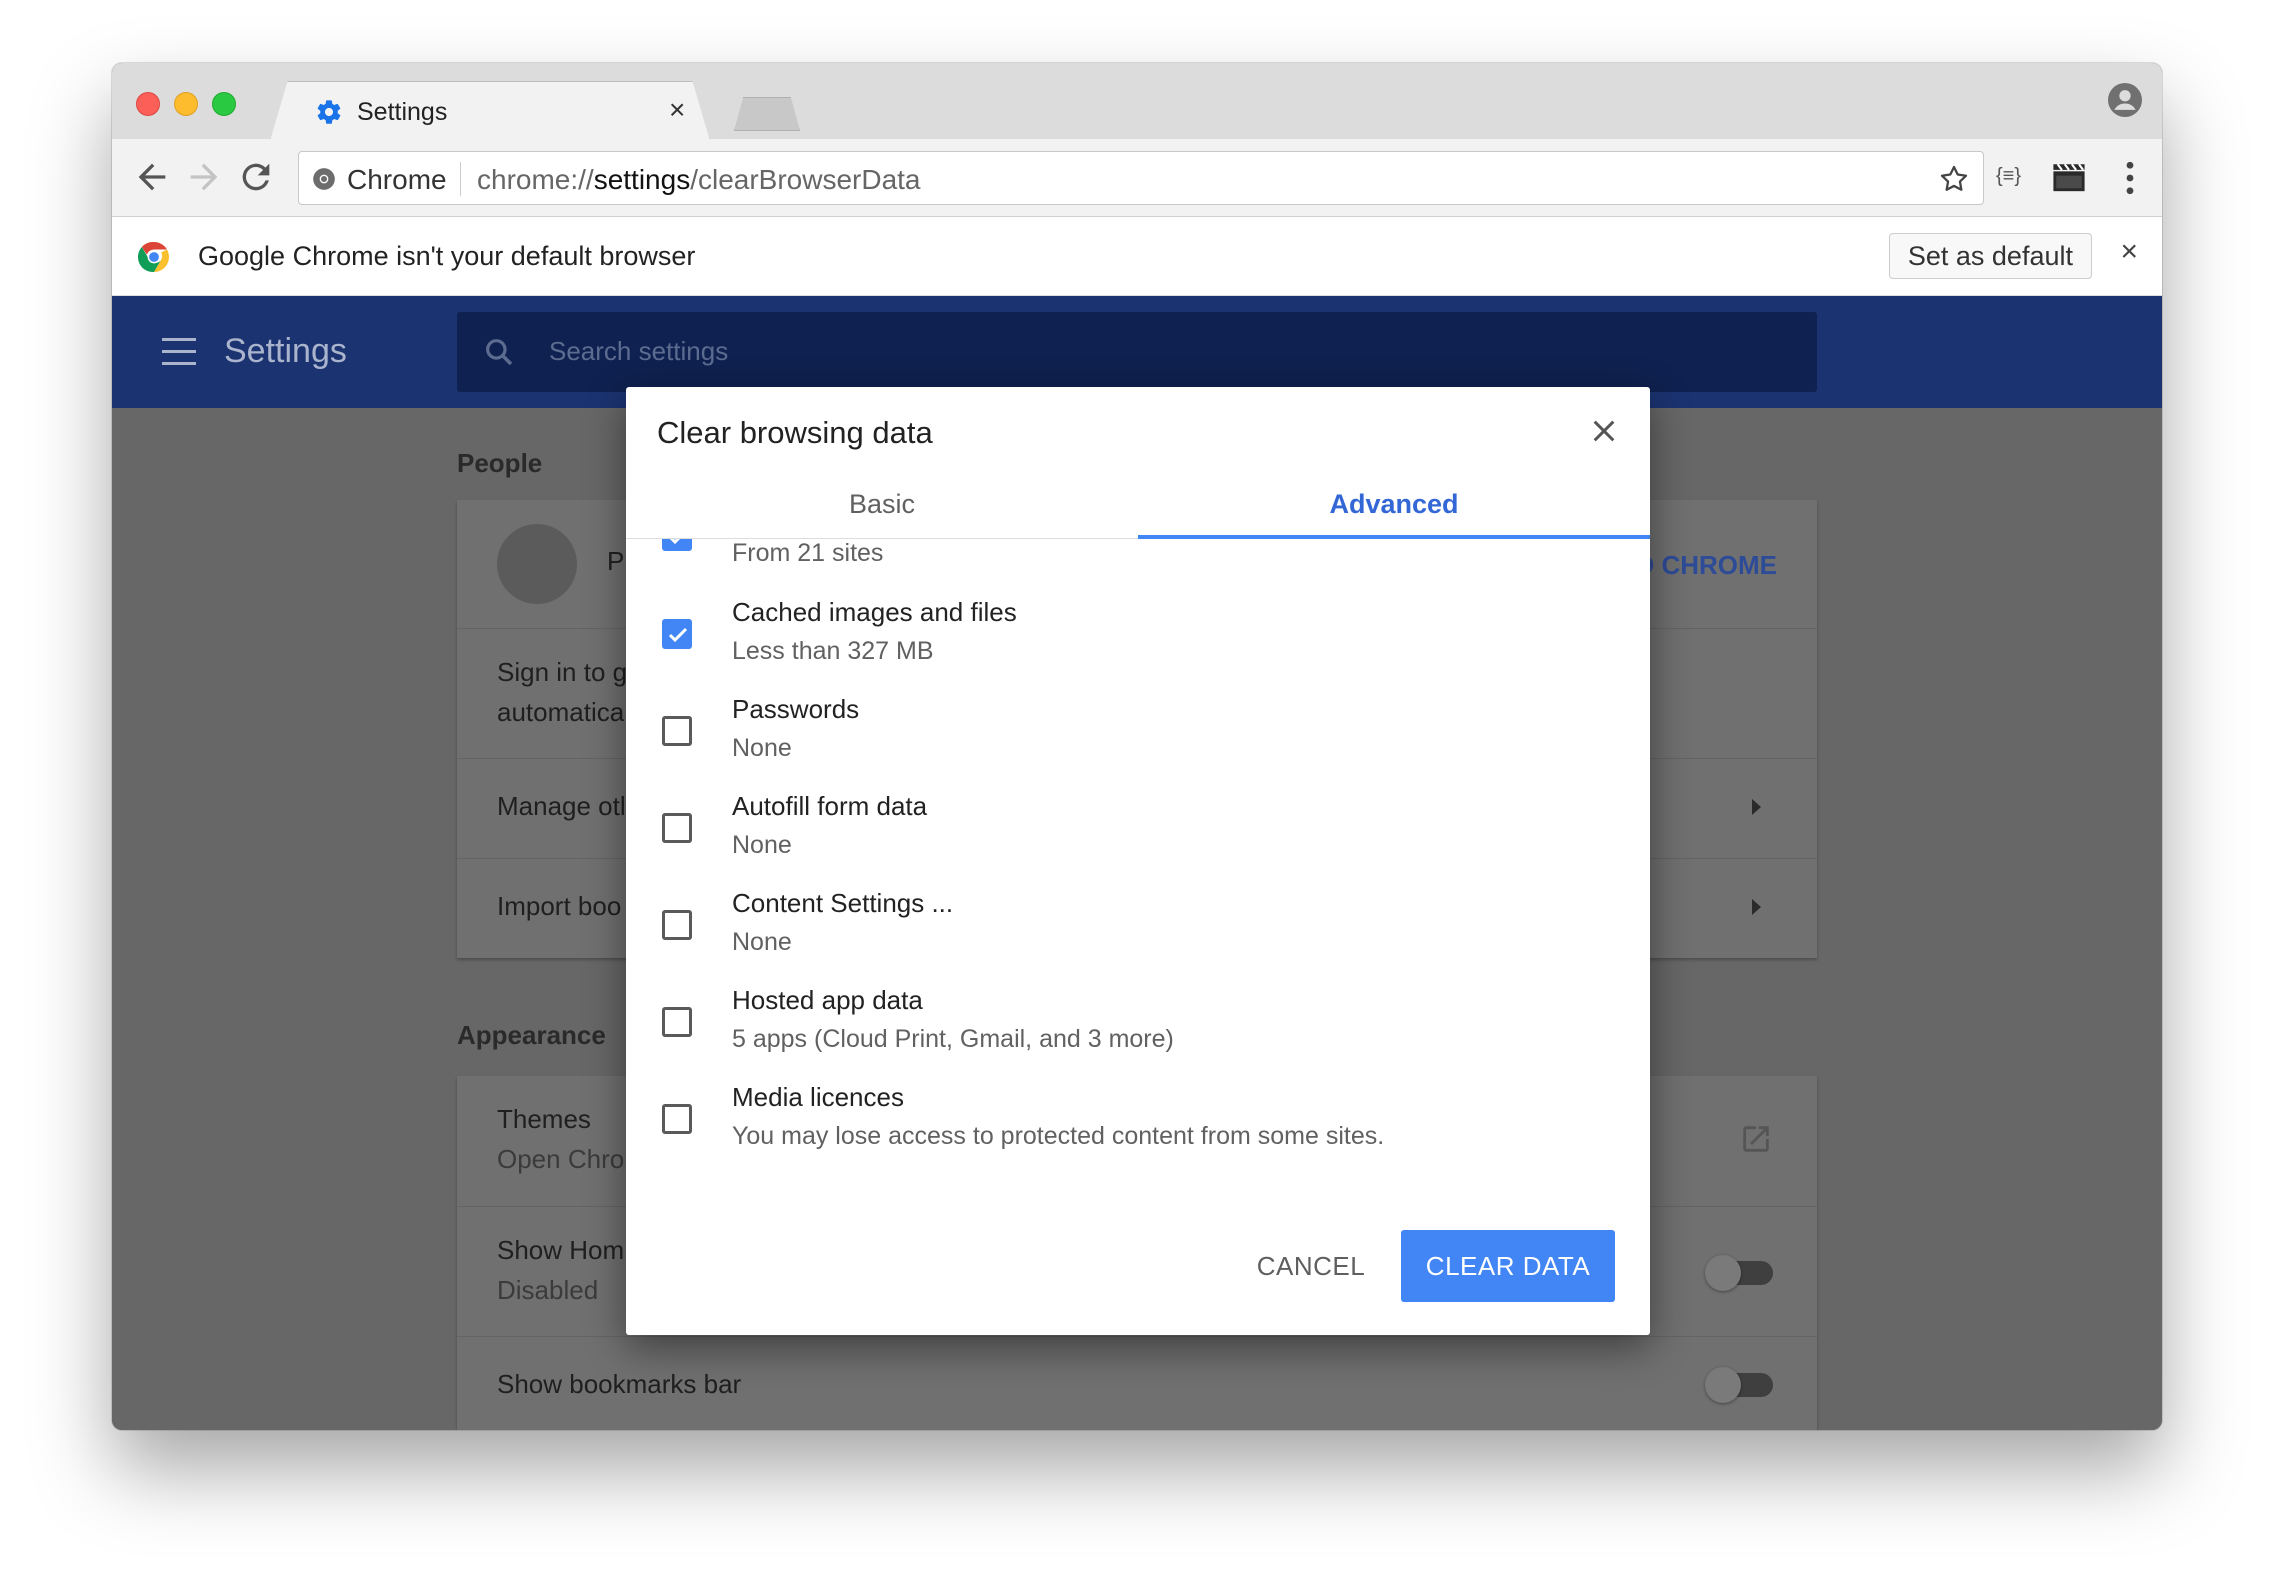 This screenshot has height=1588, width=2272. I want to click on omnibox-separator, so click(460, 179).